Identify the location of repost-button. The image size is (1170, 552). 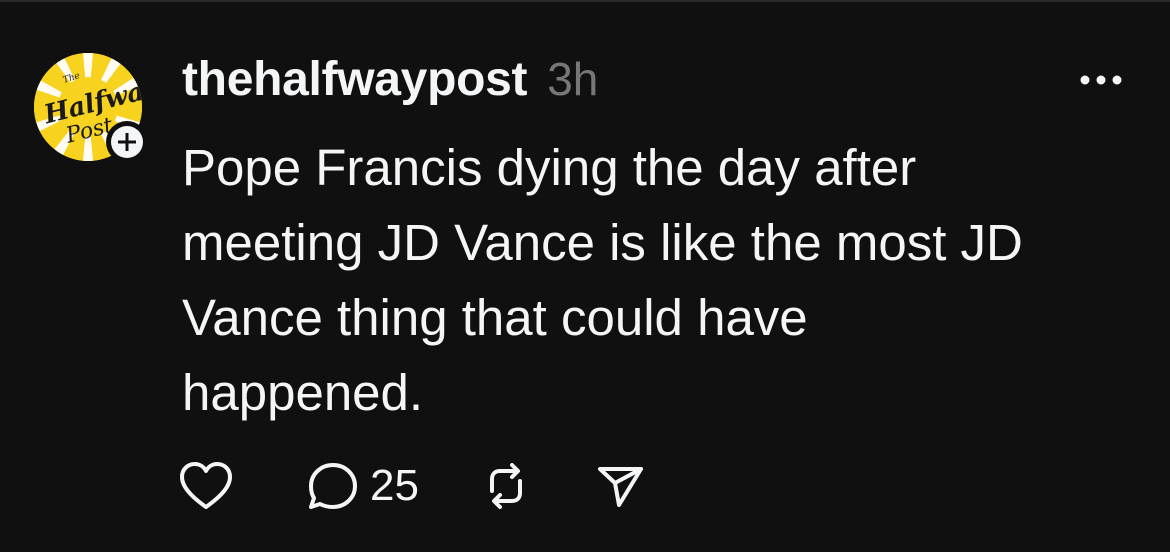
(506, 486).